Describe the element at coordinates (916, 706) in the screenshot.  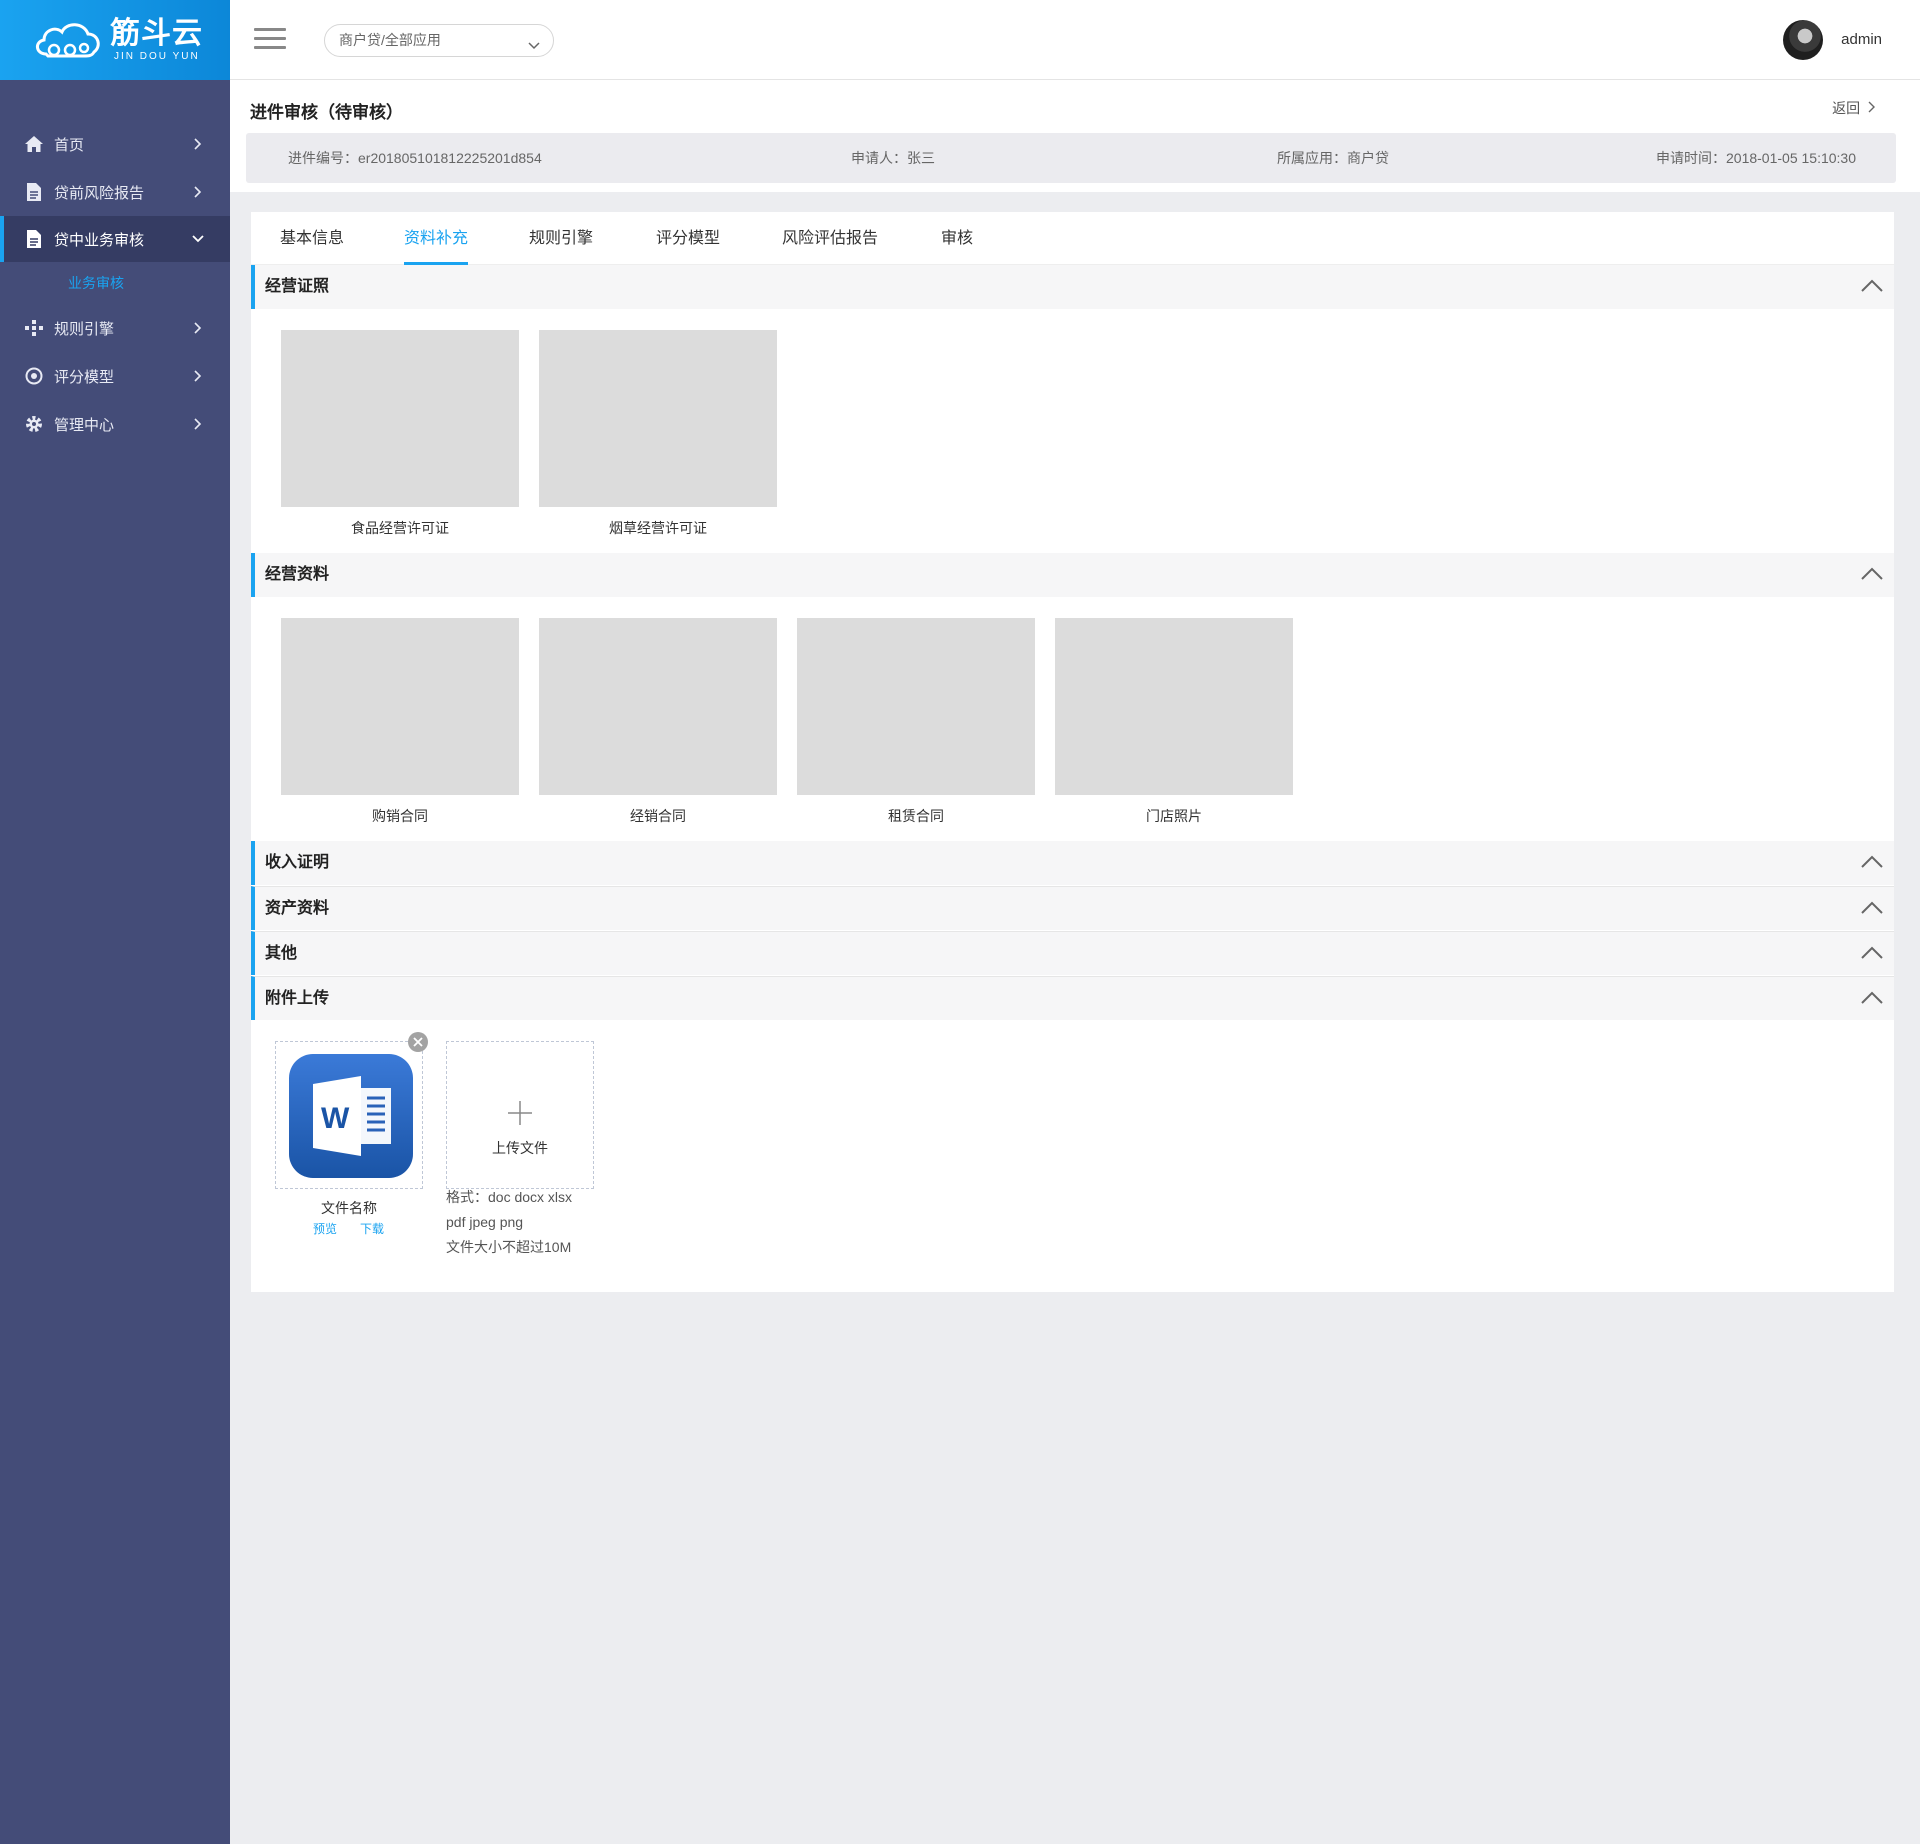
I see `material-image-lease-contract` at that location.